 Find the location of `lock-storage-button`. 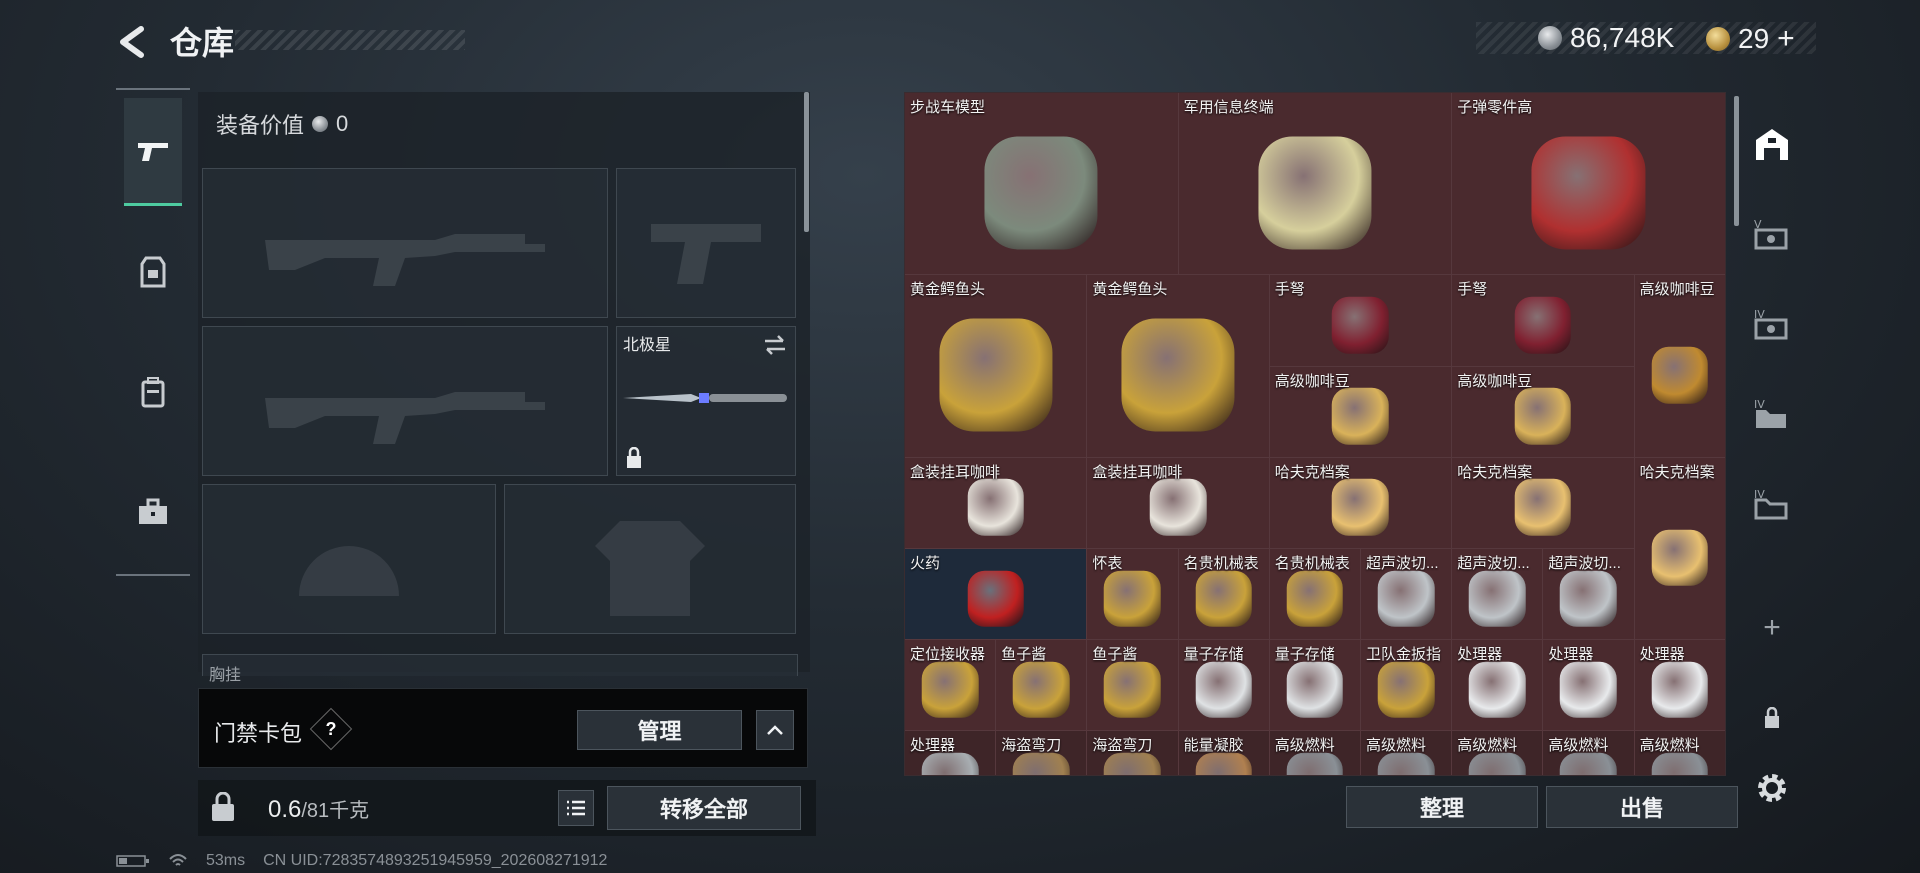

lock-storage-button is located at coordinates (1772, 718).